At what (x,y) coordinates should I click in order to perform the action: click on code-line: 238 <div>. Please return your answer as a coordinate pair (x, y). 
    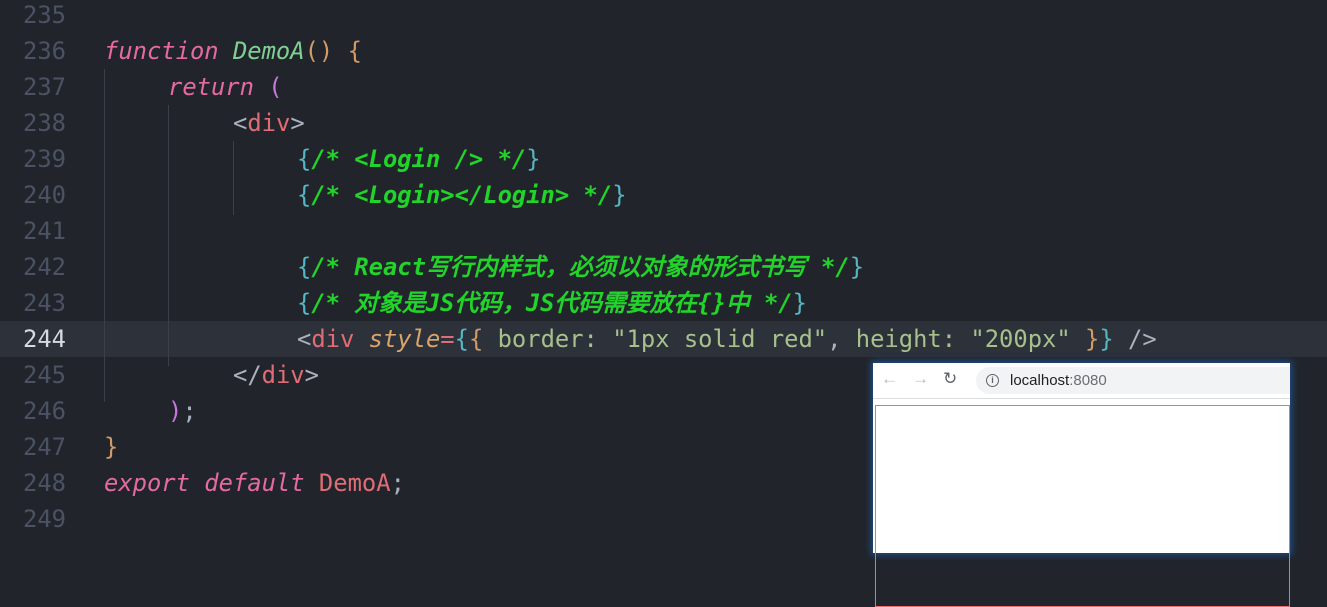
    Looking at the image, I should click on (663, 123).